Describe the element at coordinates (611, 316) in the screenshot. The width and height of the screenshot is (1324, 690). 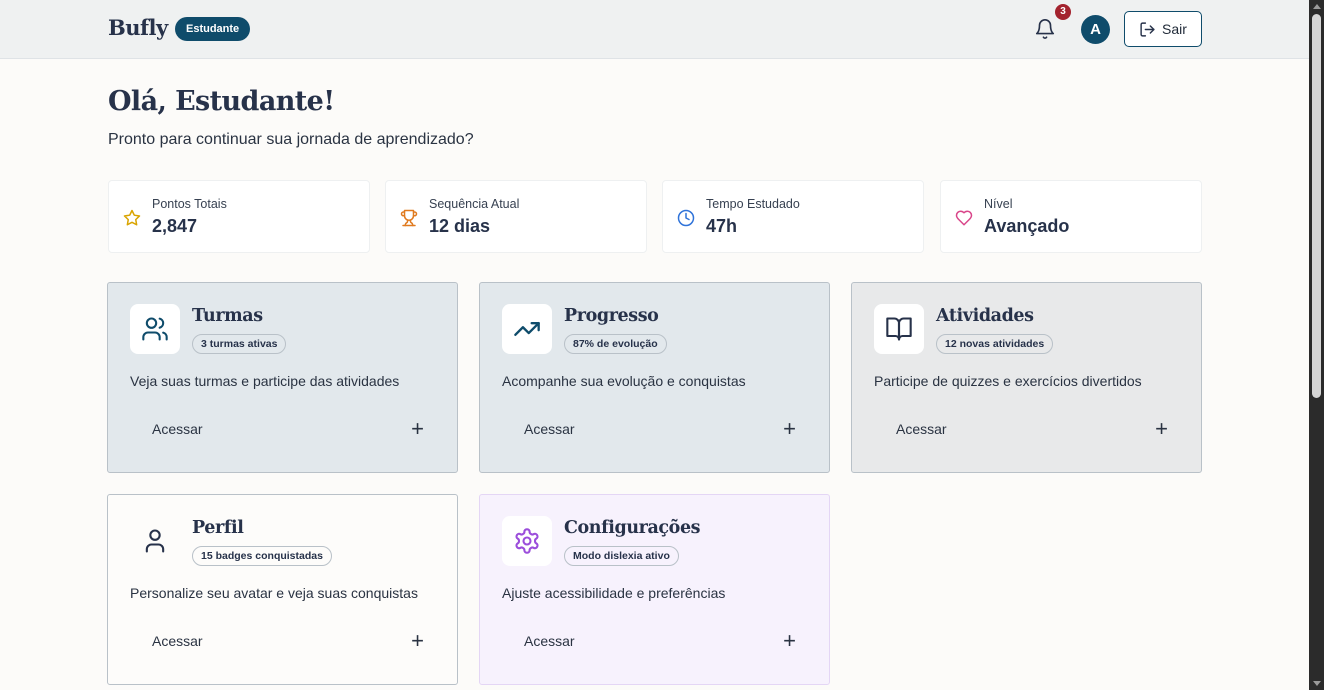
I see `card-title: Progresso` at that location.